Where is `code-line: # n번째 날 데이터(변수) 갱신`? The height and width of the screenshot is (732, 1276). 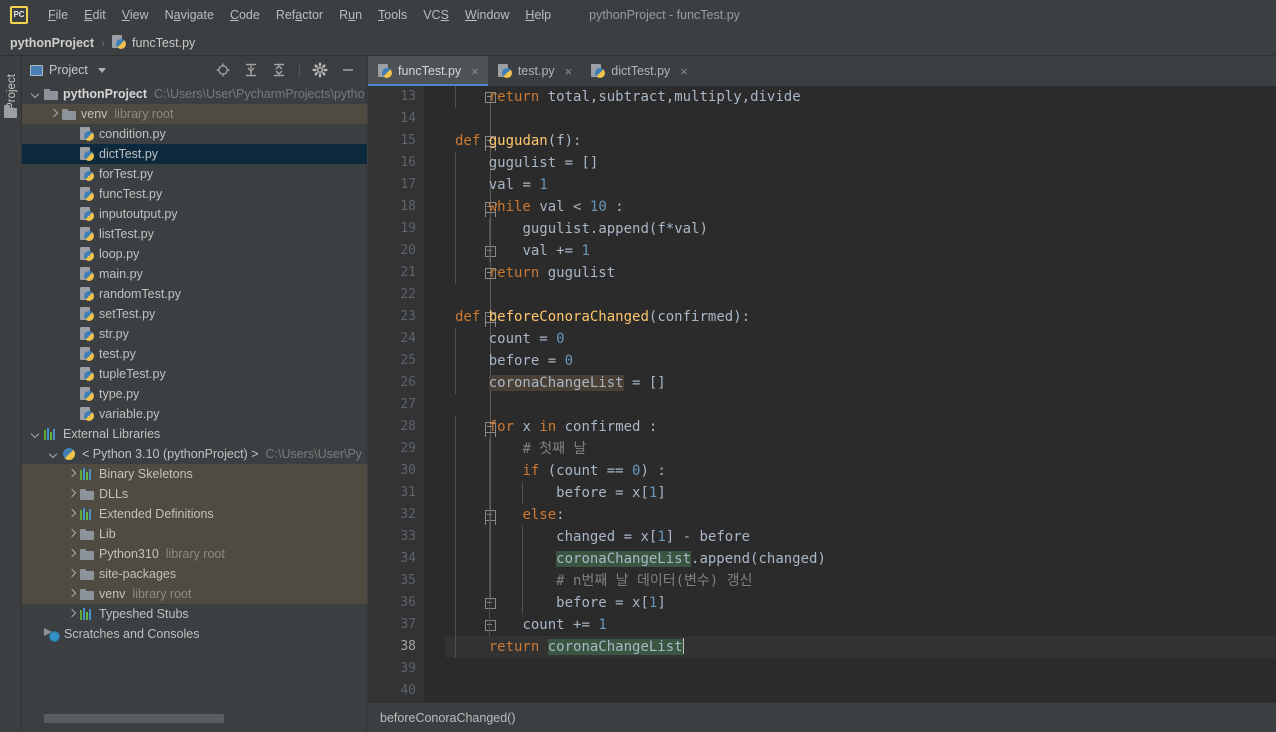
code-line: # n번째 날 데이터(변수) 갱신 is located at coordinates (860, 581).